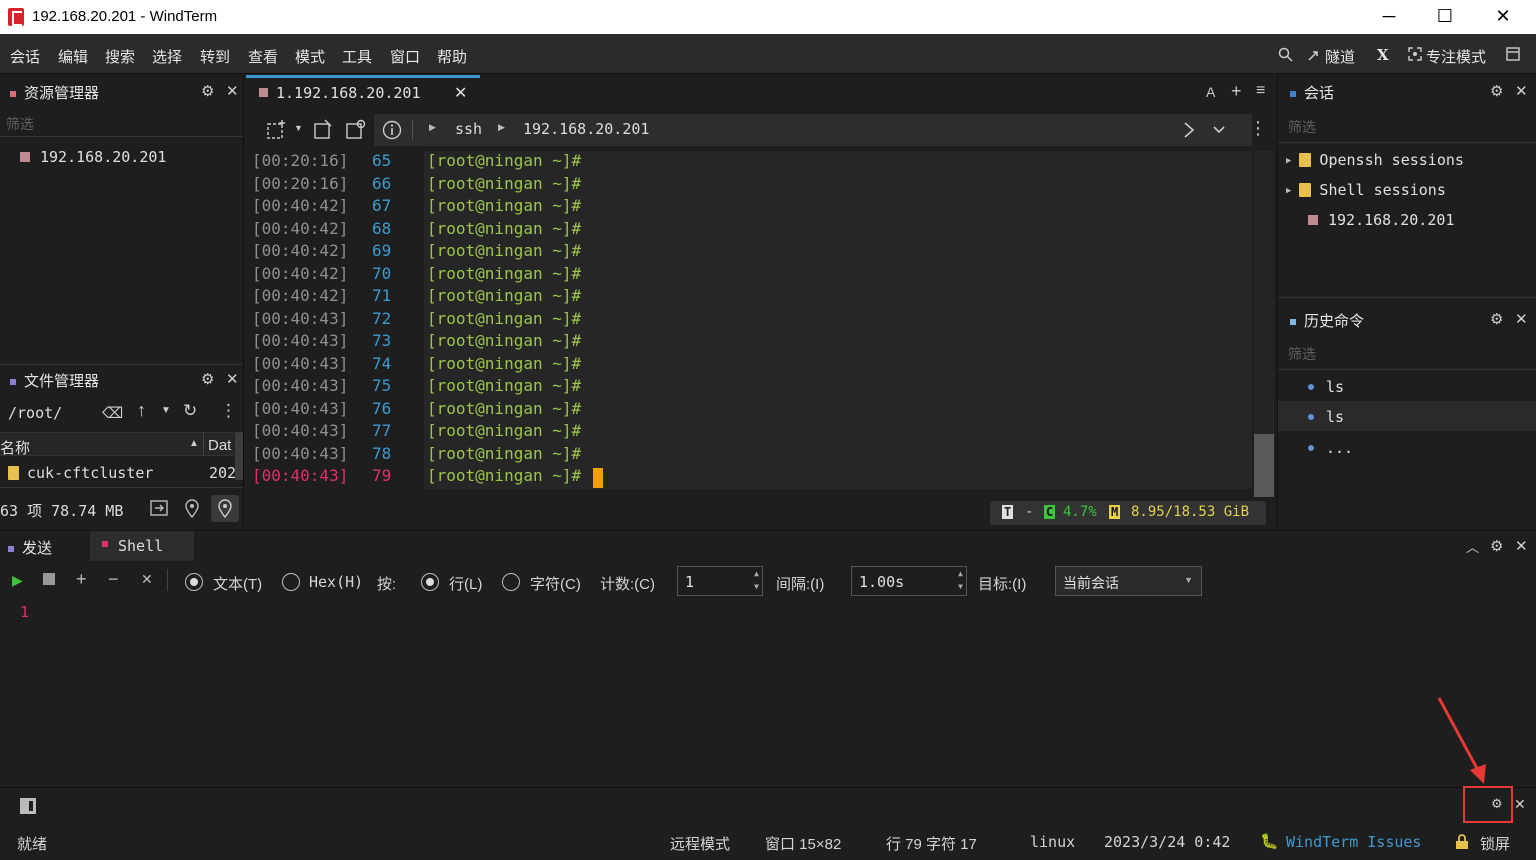  I want to click on font-button: A, so click(1210, 92).